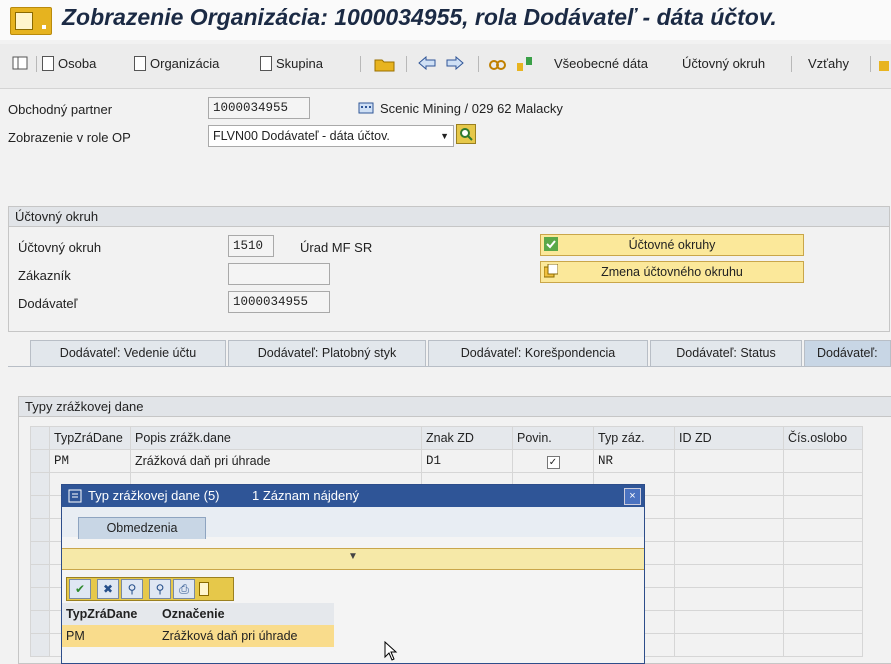 Image resolution: width=891 pixels, height=664 pixels. What do you see at coordinates (847, 353) in the screenshot?
I see `tab-dodavatel-active: Dodávateľ:` at bounding box center [847, 353].